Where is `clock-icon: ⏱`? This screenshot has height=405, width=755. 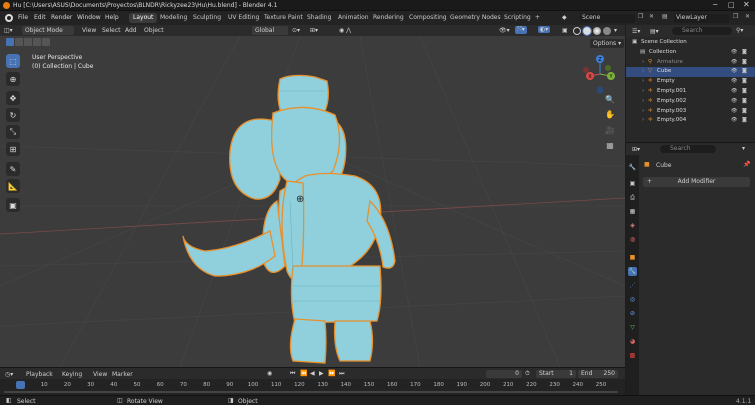
clock-icon: ⏱ is located at coordinates (527, 374).